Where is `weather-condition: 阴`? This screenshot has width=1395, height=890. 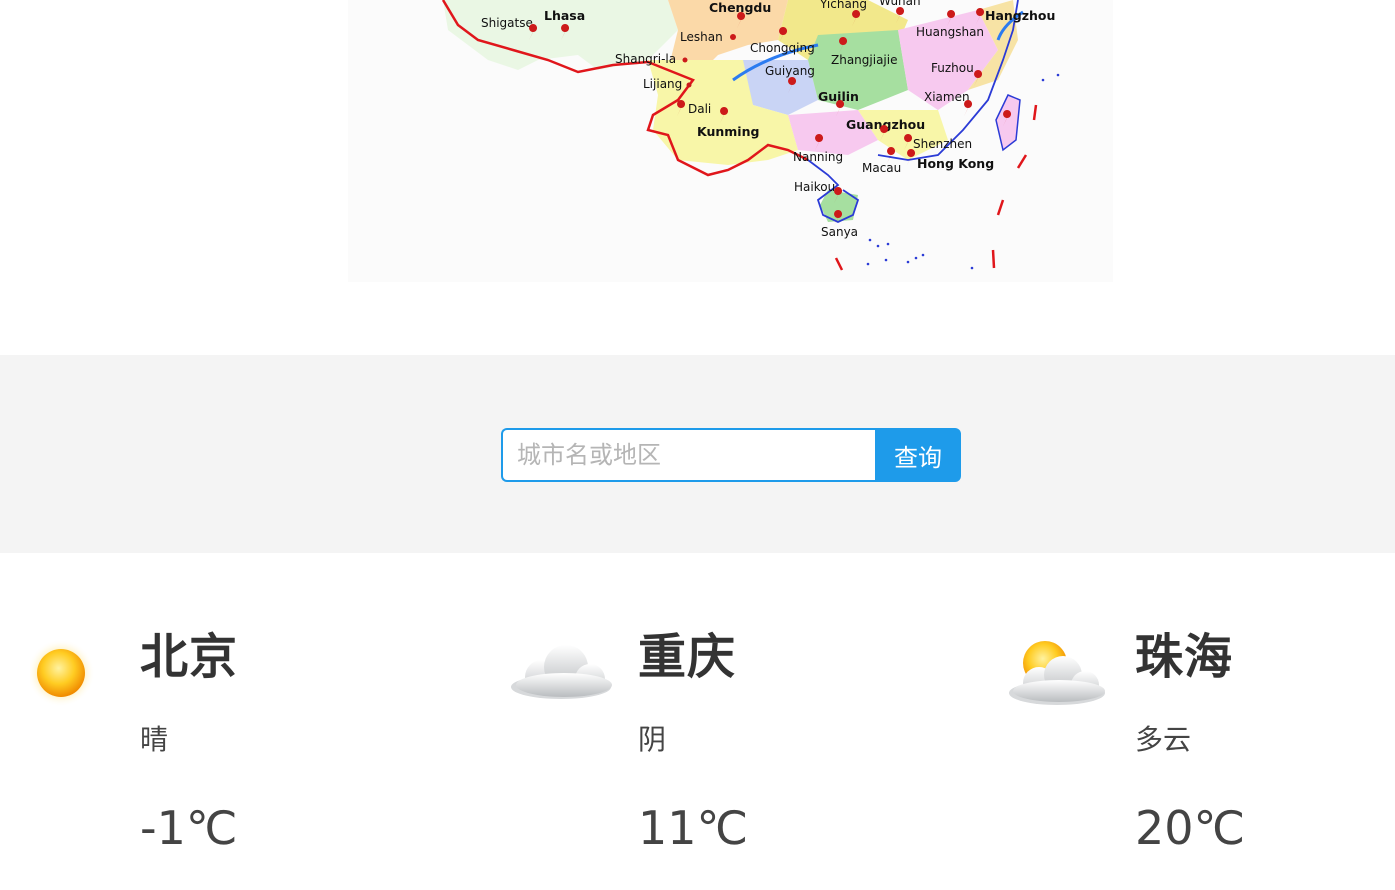
weather-condition: 阴 is located at coordinates (652, 739).